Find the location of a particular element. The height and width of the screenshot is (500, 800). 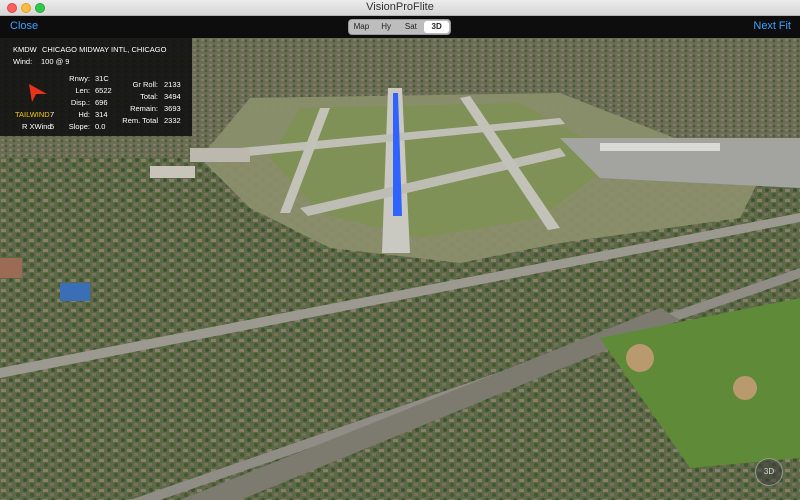

window-title: VisionProFlite is located at coordinates (400, 7).